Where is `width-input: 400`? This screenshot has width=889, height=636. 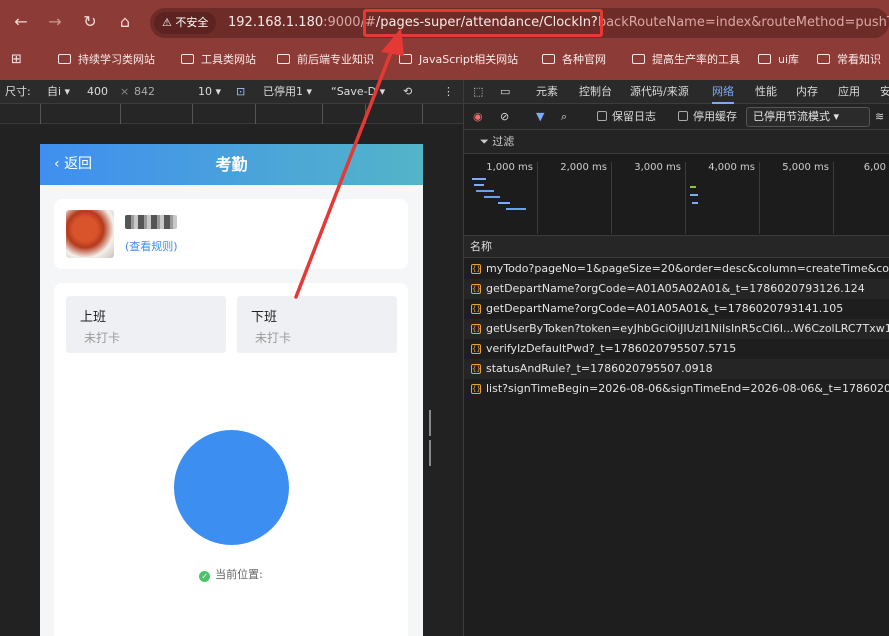
width-input: 400 is located at coordinates (97, 92).